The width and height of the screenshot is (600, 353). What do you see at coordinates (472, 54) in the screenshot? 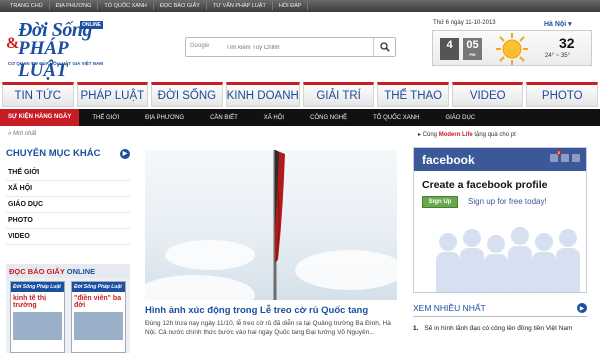
I see `clock-ampm: PM` at bounding box center [472, 54].